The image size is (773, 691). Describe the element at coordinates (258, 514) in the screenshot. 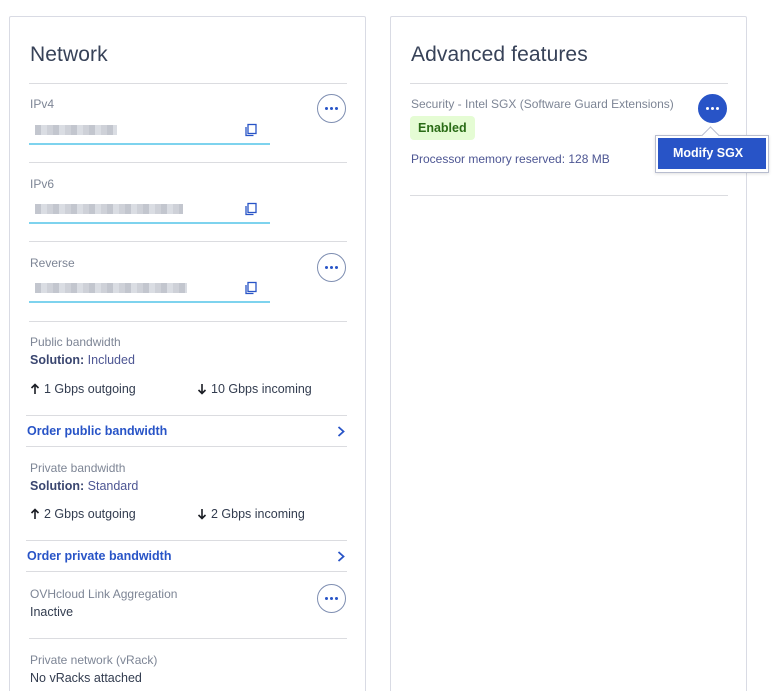

I see `private-incoming-text: 2 Gbps incoming` at that location.